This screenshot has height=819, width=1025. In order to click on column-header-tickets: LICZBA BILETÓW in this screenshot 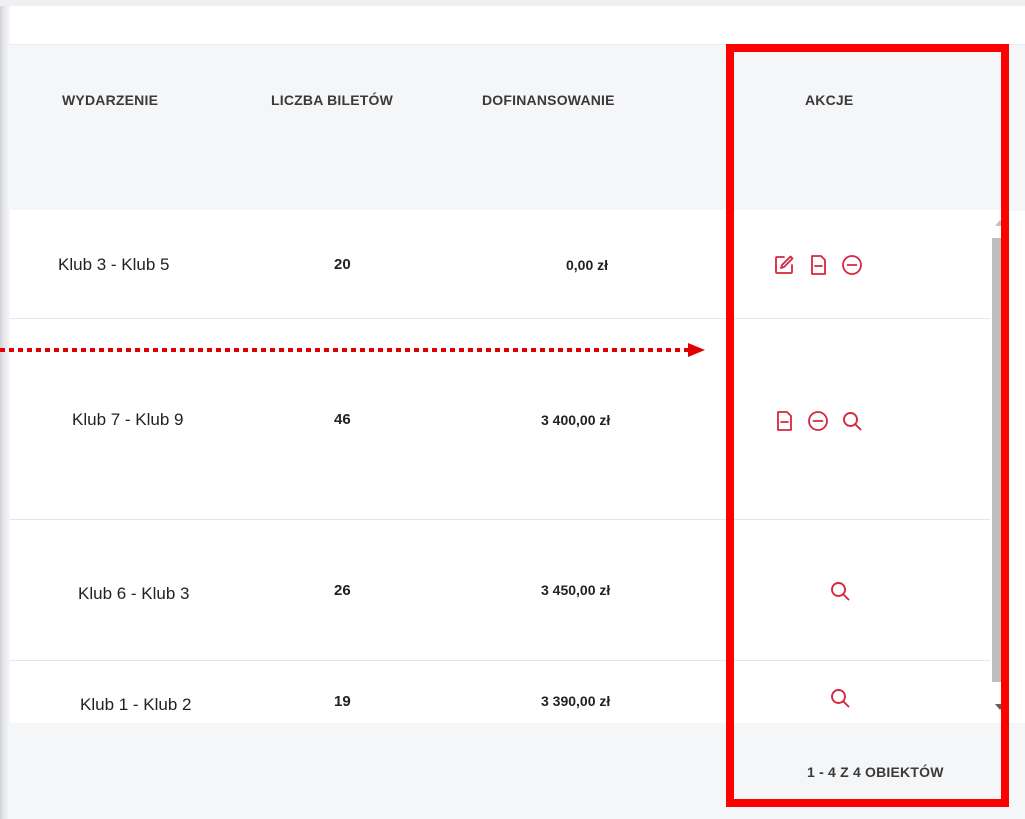, I will do `click(332, 100)`.